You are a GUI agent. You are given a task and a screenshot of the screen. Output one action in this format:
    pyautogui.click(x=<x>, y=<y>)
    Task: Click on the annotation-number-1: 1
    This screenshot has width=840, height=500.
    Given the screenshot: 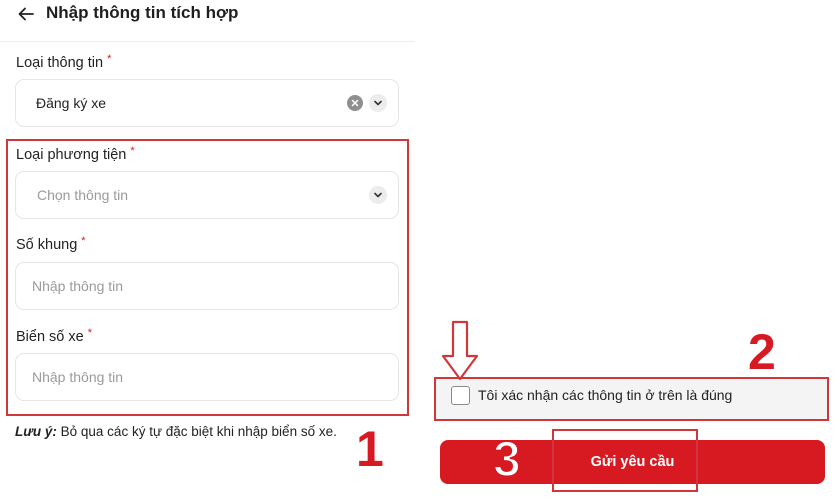 What is the action you would take?
    pyautogui.click(x=370, y=449)
    